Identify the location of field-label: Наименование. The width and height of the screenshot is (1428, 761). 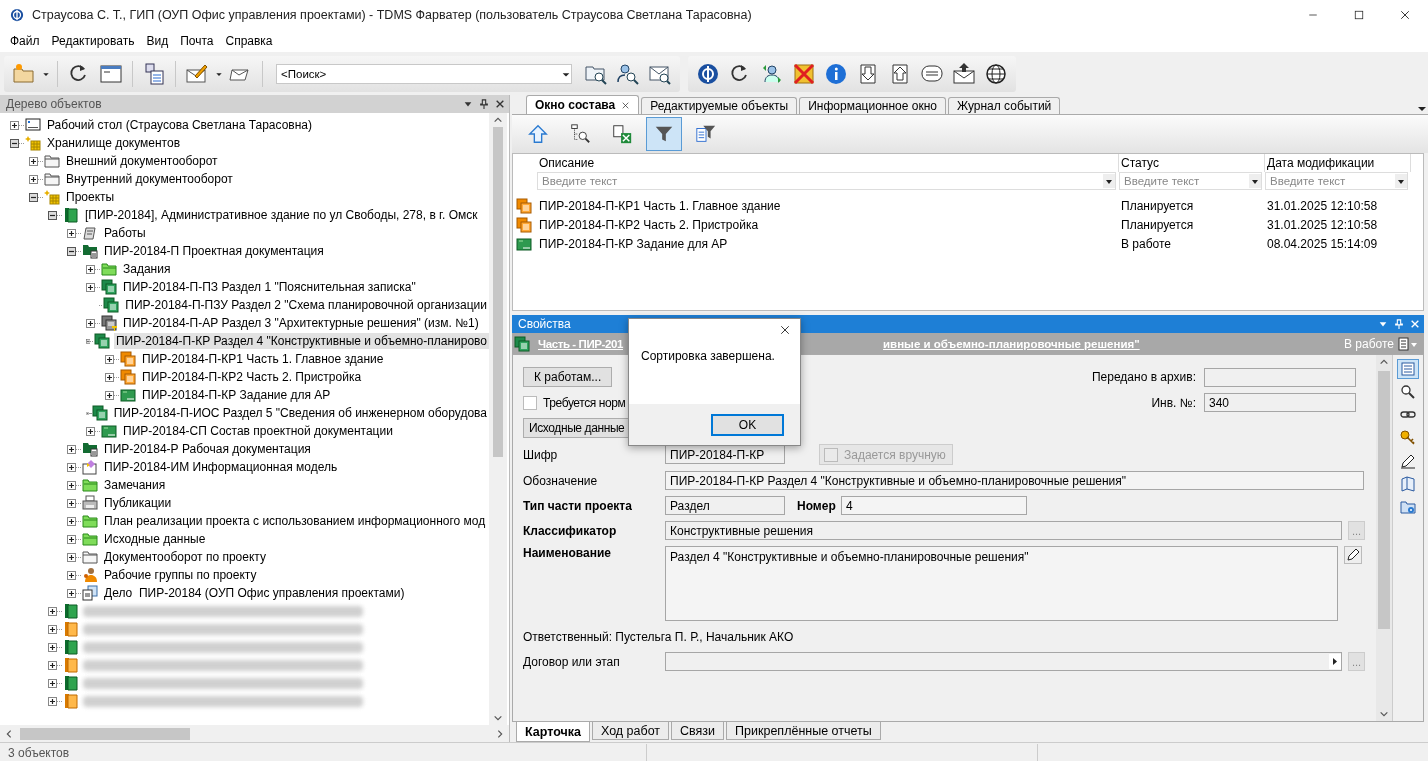
(568, 553).